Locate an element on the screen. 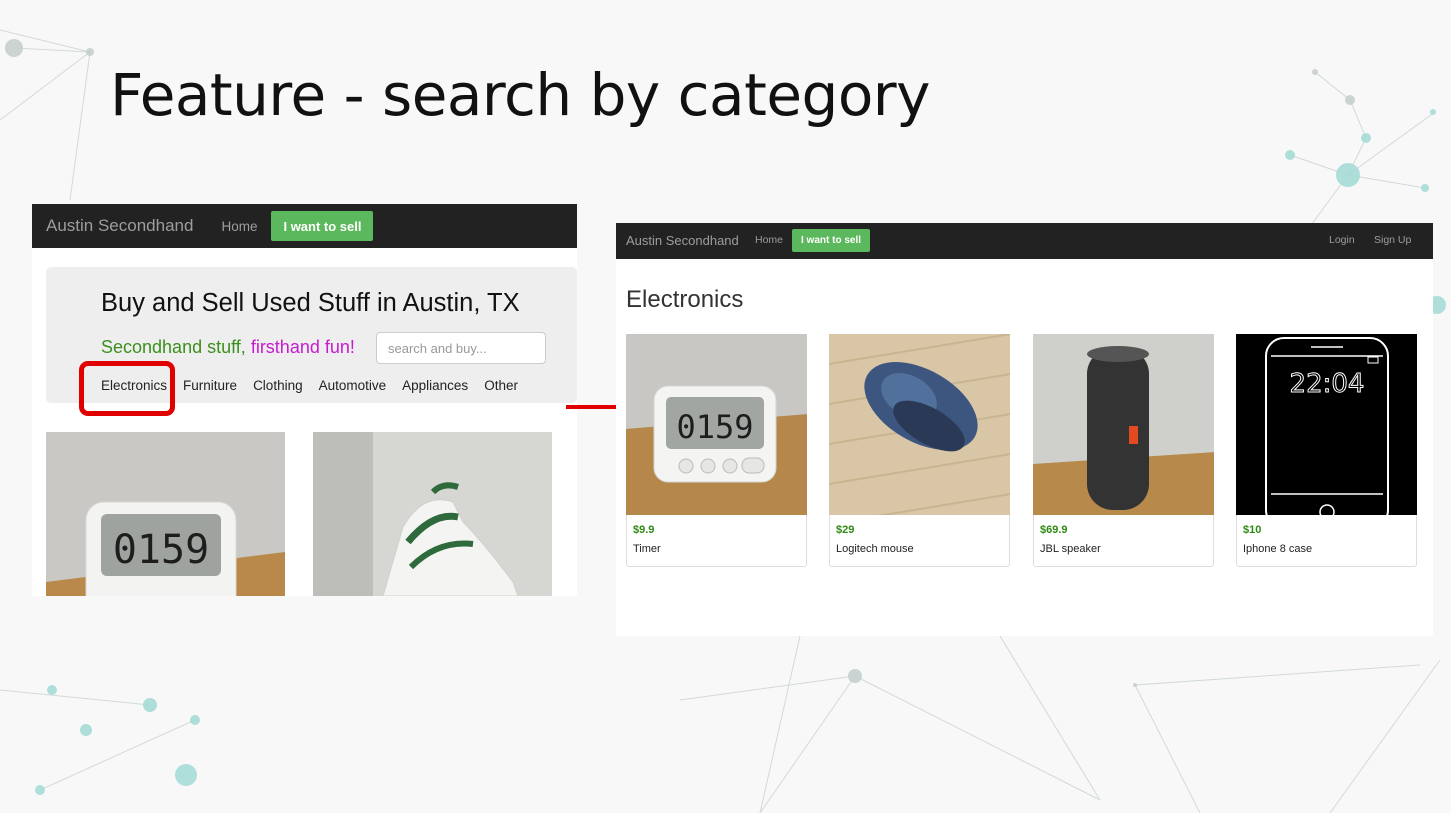 The image size is (1451, 813). product-image-speaker is located at coordinates (1123, 424).